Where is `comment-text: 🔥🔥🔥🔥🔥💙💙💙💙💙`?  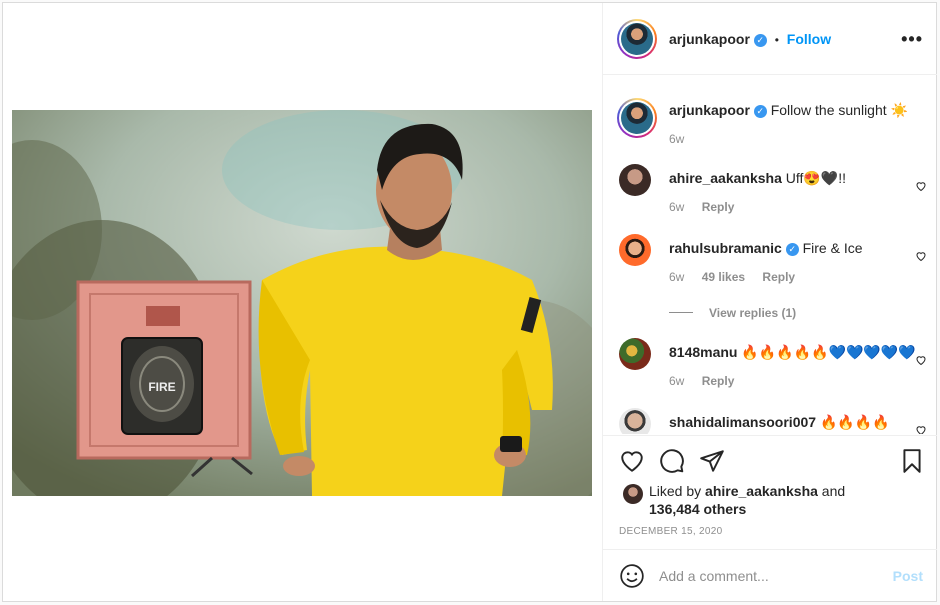
comment-text: 🔥🔥🔥🔥🔥💙💙💙💙💙 is located at coordinates (828, 352).